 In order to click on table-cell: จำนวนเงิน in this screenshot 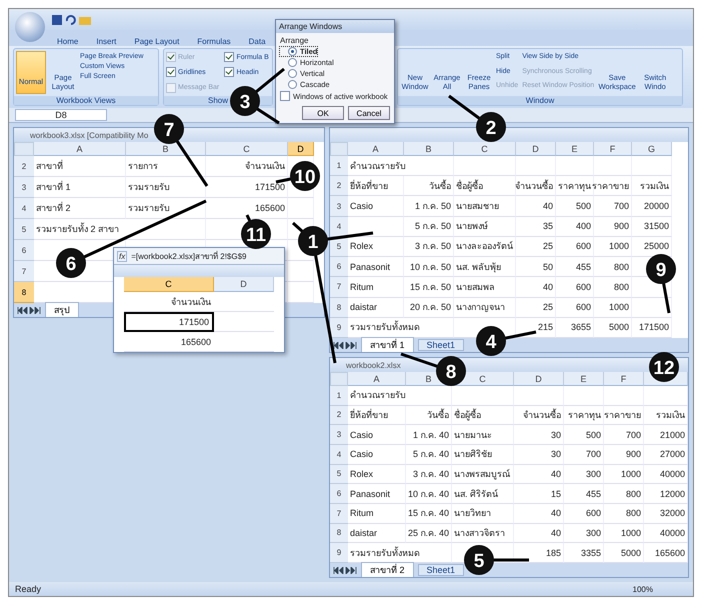, I will do `click(247, 166)`.